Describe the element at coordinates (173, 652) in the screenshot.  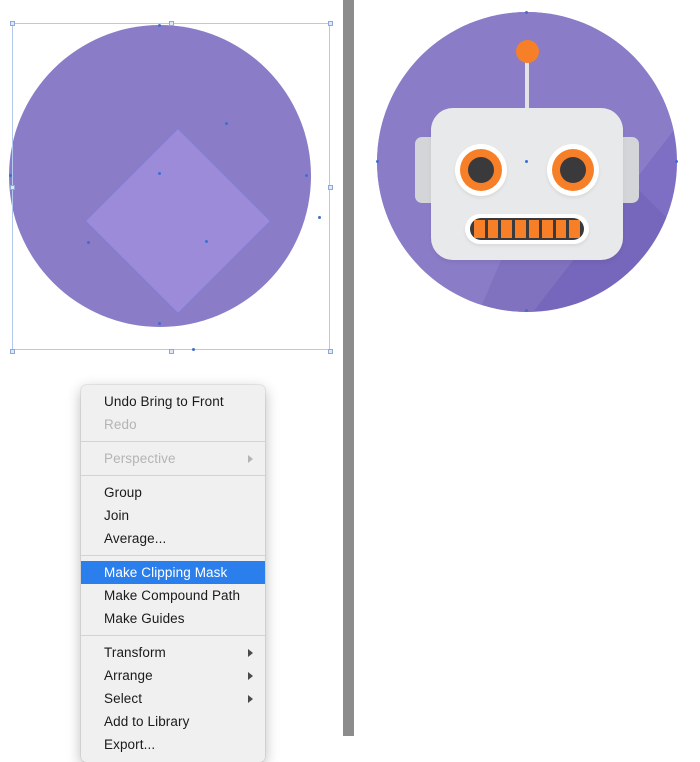
I see `menu-item-transform: Transform` at that location.